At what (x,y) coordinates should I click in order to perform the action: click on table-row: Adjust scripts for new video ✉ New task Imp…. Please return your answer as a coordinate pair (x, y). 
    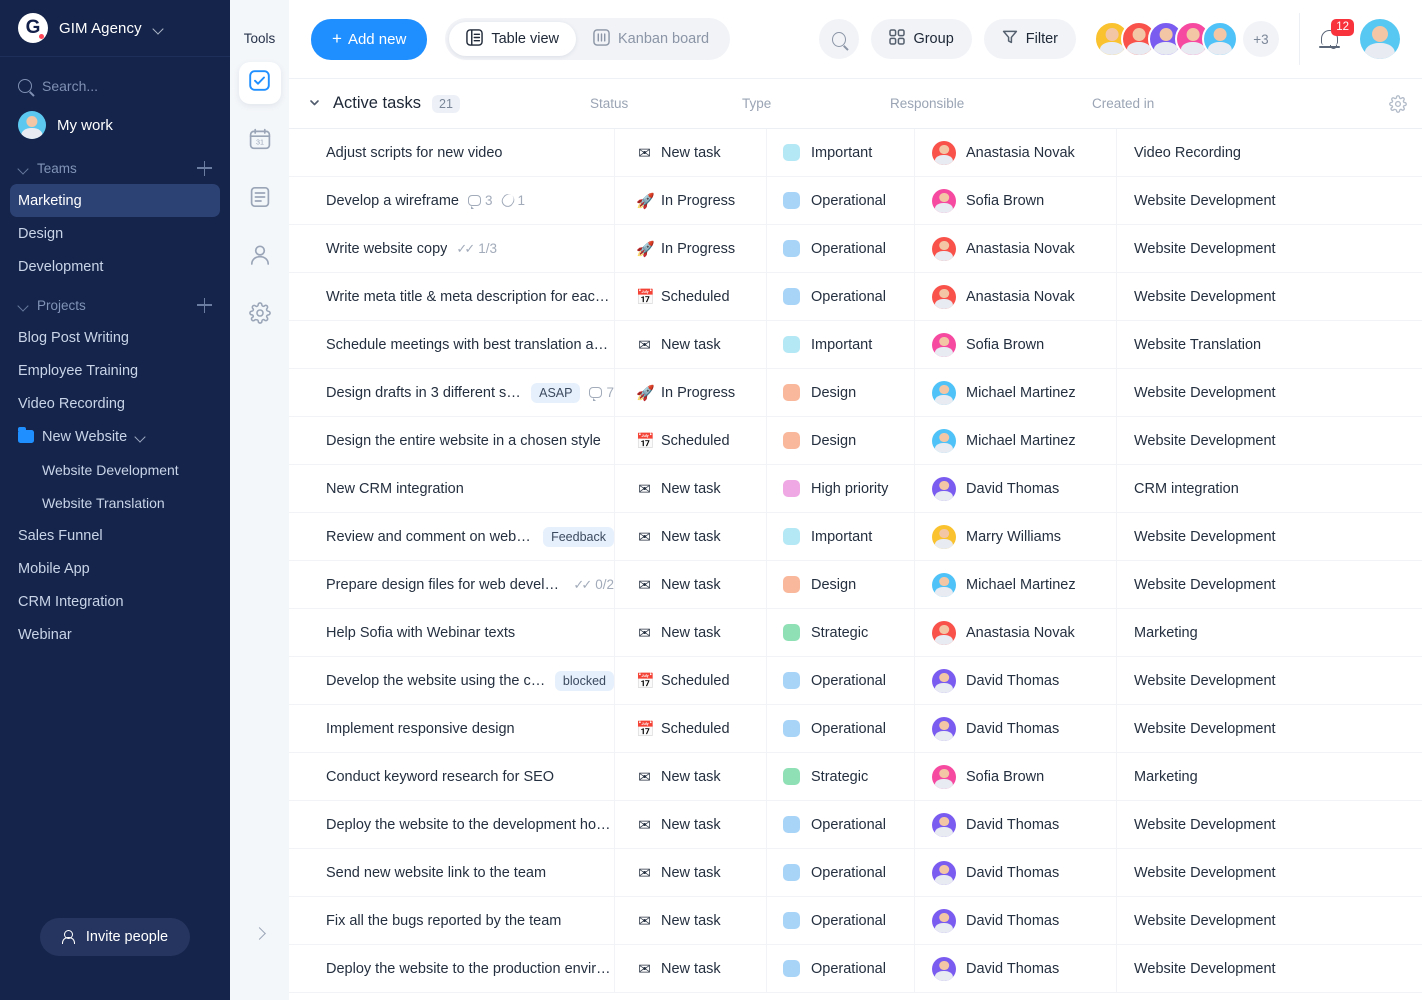
    Looking at the image, I should click on (855, 152).